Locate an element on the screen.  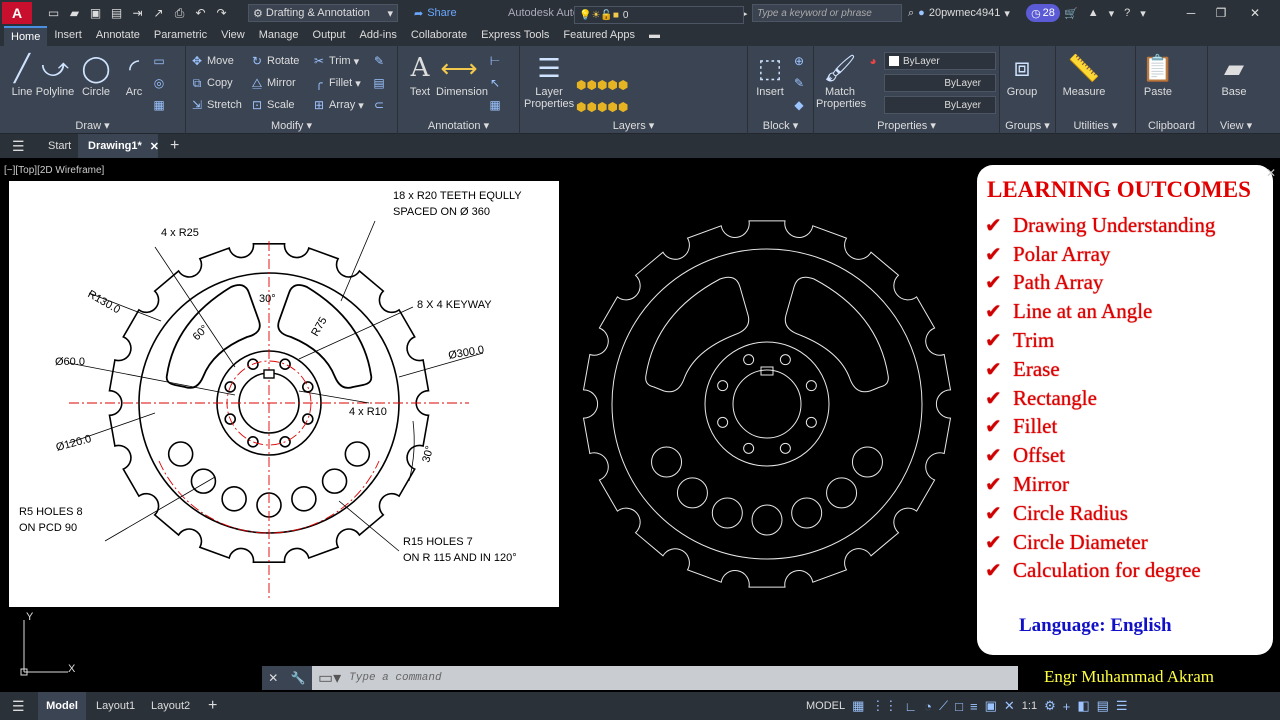
maximize-button: ❐ is located at coordinates (1221, 13).